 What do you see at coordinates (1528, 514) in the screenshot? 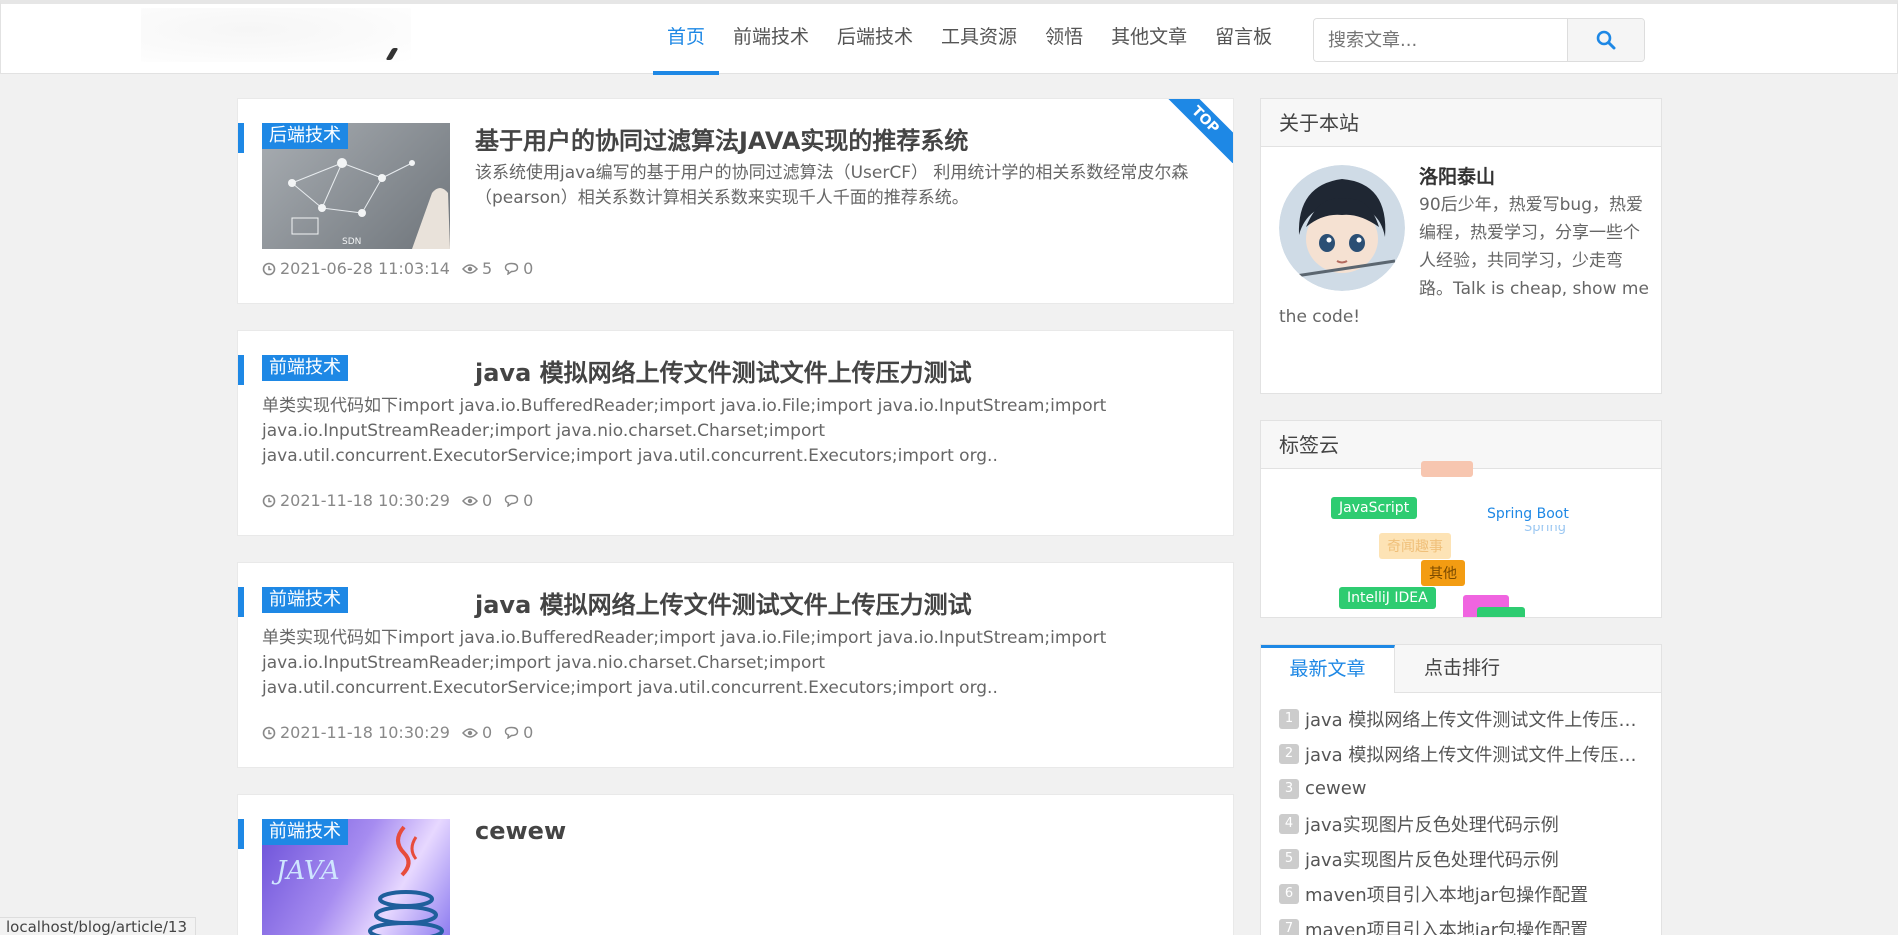
I see `tag-spring-boot: Spring Boot` at bounding box center [1528, 514].